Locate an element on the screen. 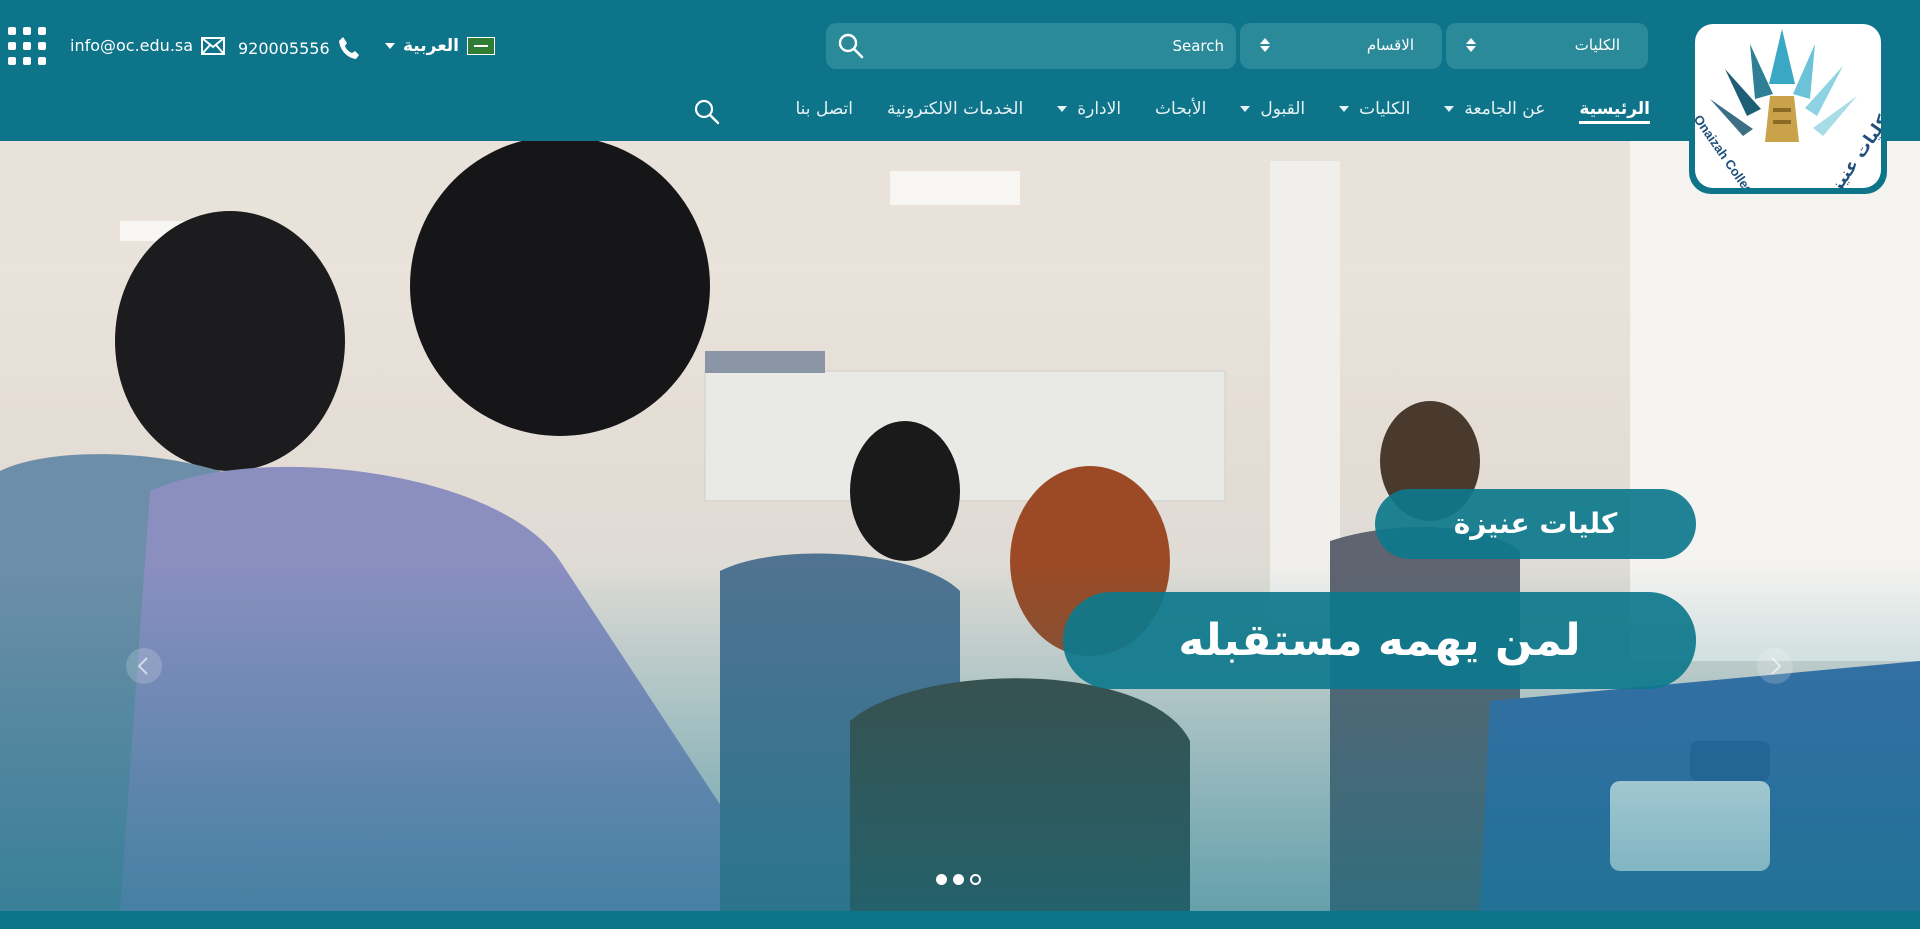 This screenshot has width=1920, height=929. chevron-left-icon is located at coordinates (144, 666).